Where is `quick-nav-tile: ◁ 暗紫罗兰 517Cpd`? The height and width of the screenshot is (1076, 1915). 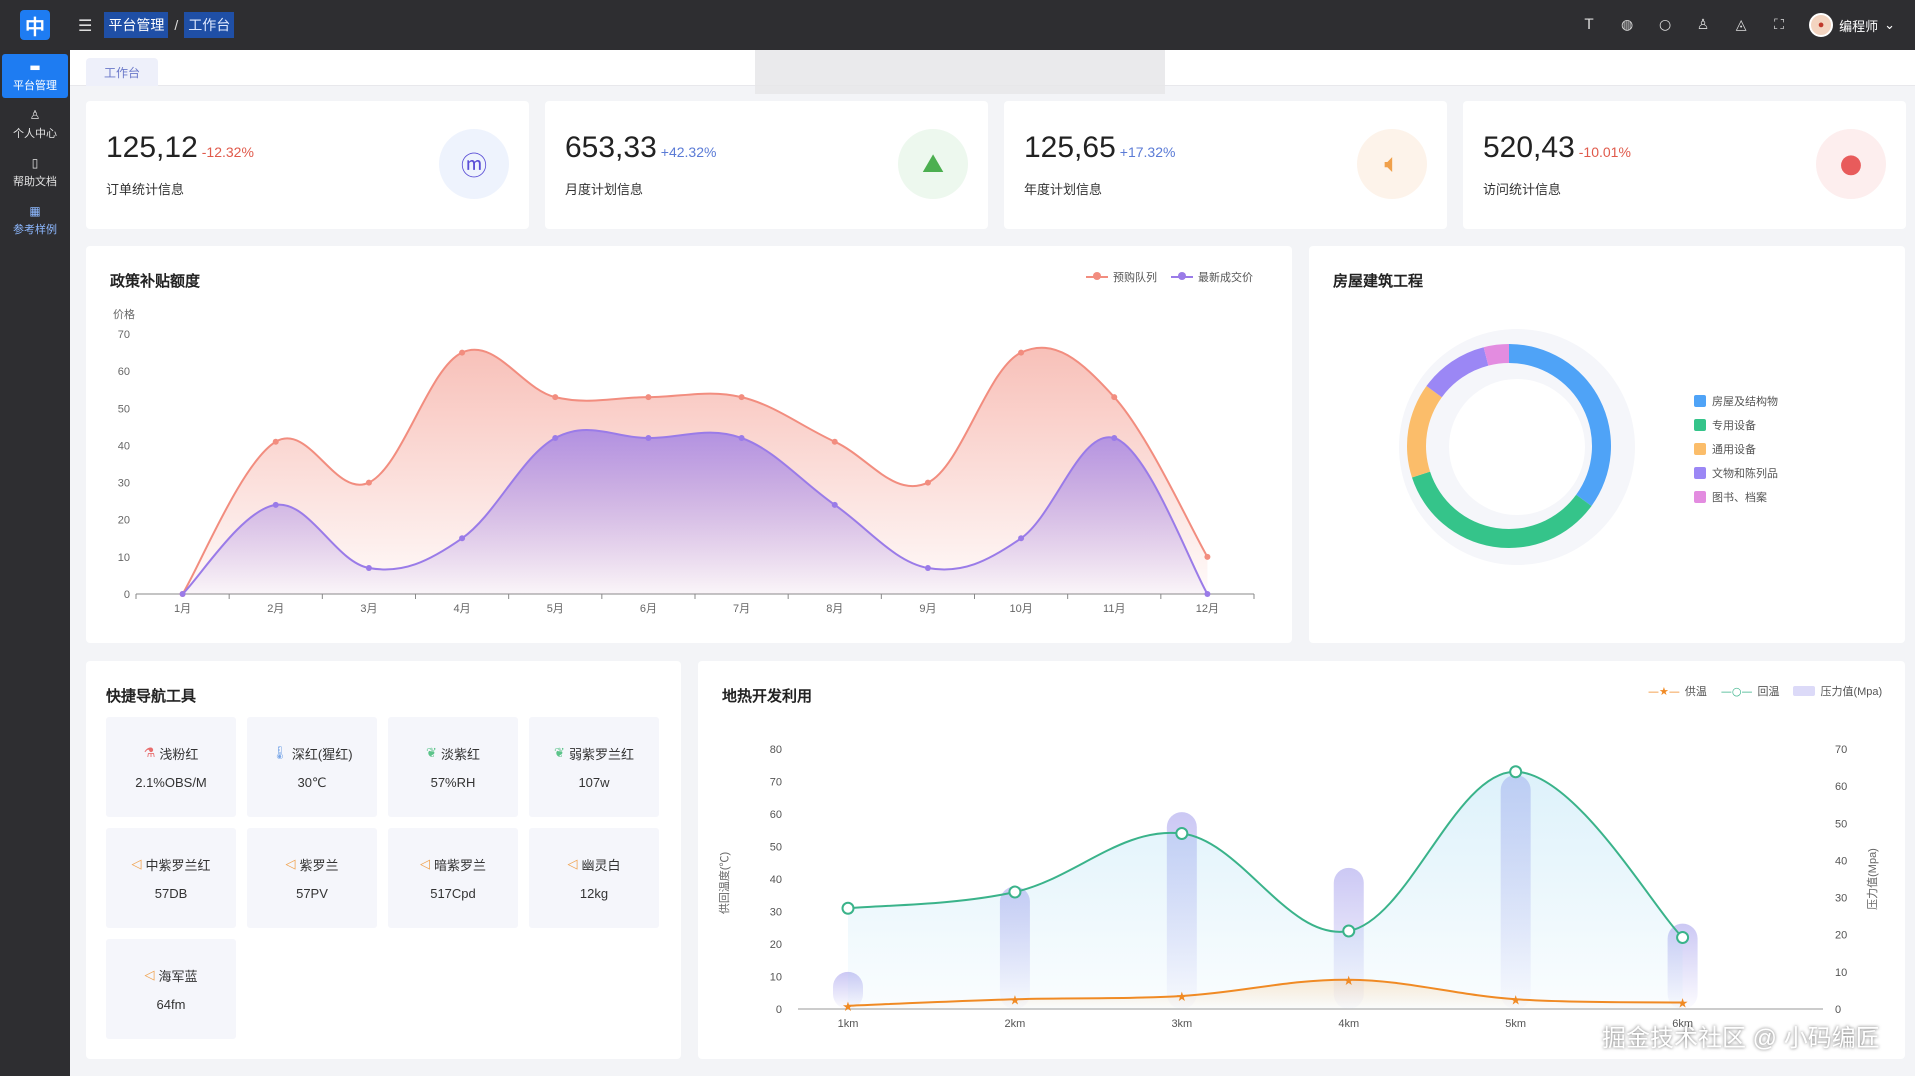 quick-nav-tile: ◁ 暗紫罗兰 517Cpd is located at coordinates (453, 878).